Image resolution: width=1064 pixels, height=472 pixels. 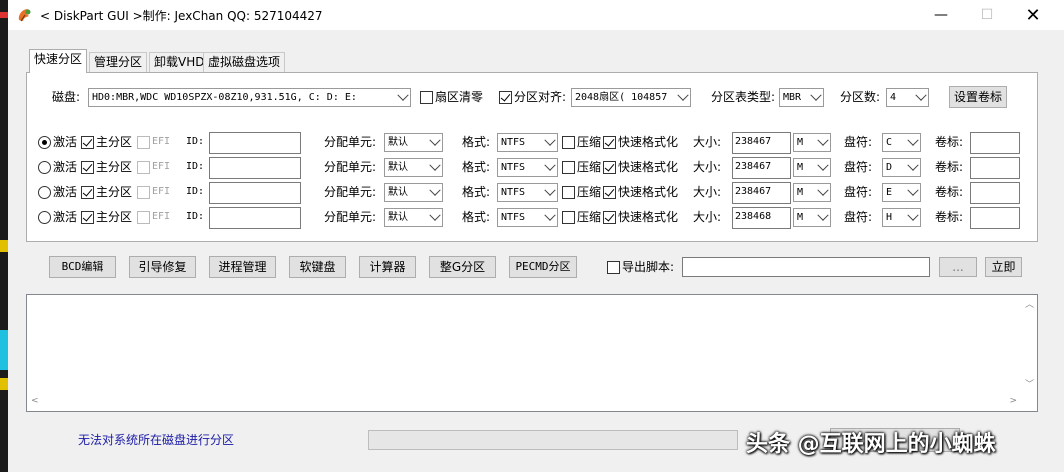 I want to click on alloc-unit-label: 分配单元:, so click(x=350, y=192).